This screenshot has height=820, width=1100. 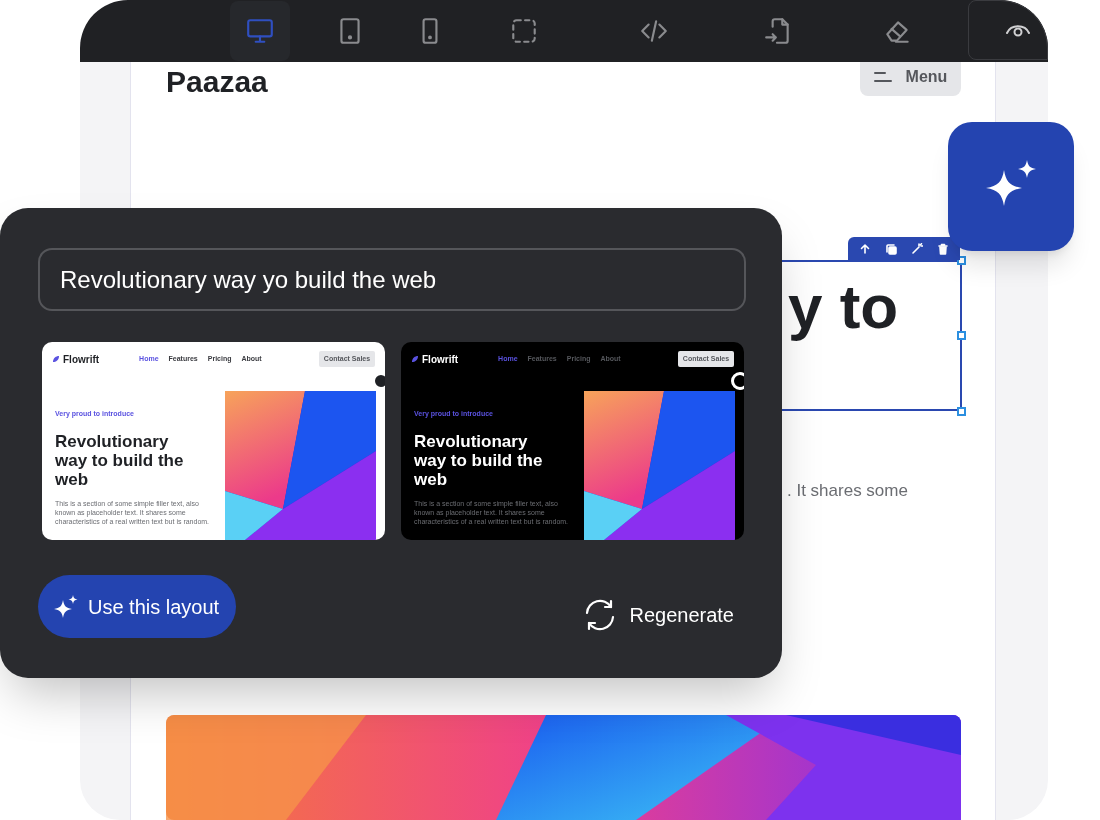 What do you see at coordinates (137, 606) in the screenshot?
I see `use-layout-button: Use this layout` at bounding box center [137, 606].